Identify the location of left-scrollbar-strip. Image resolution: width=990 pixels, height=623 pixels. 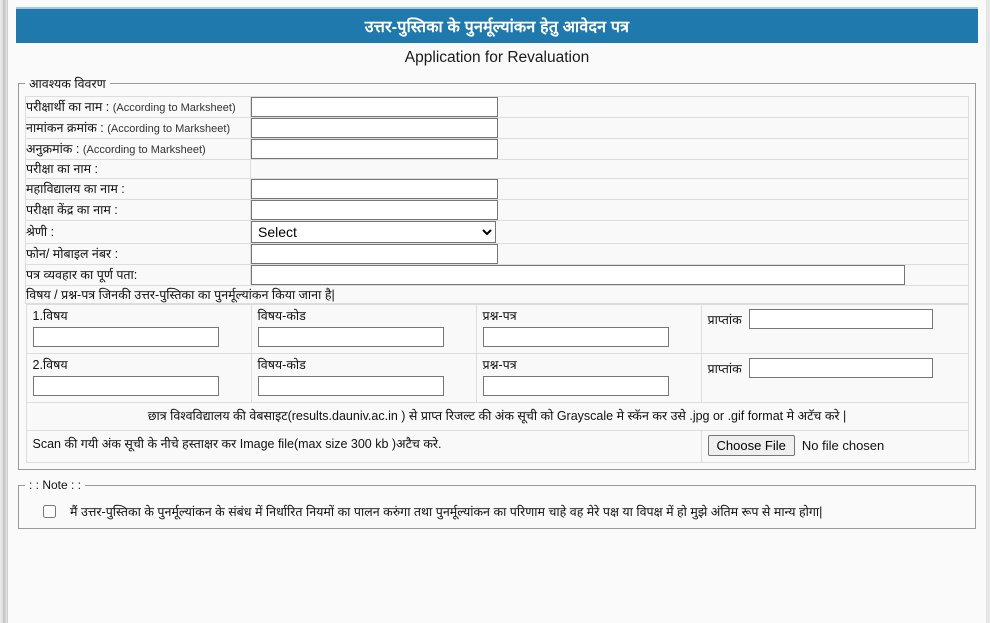
(4, 311).